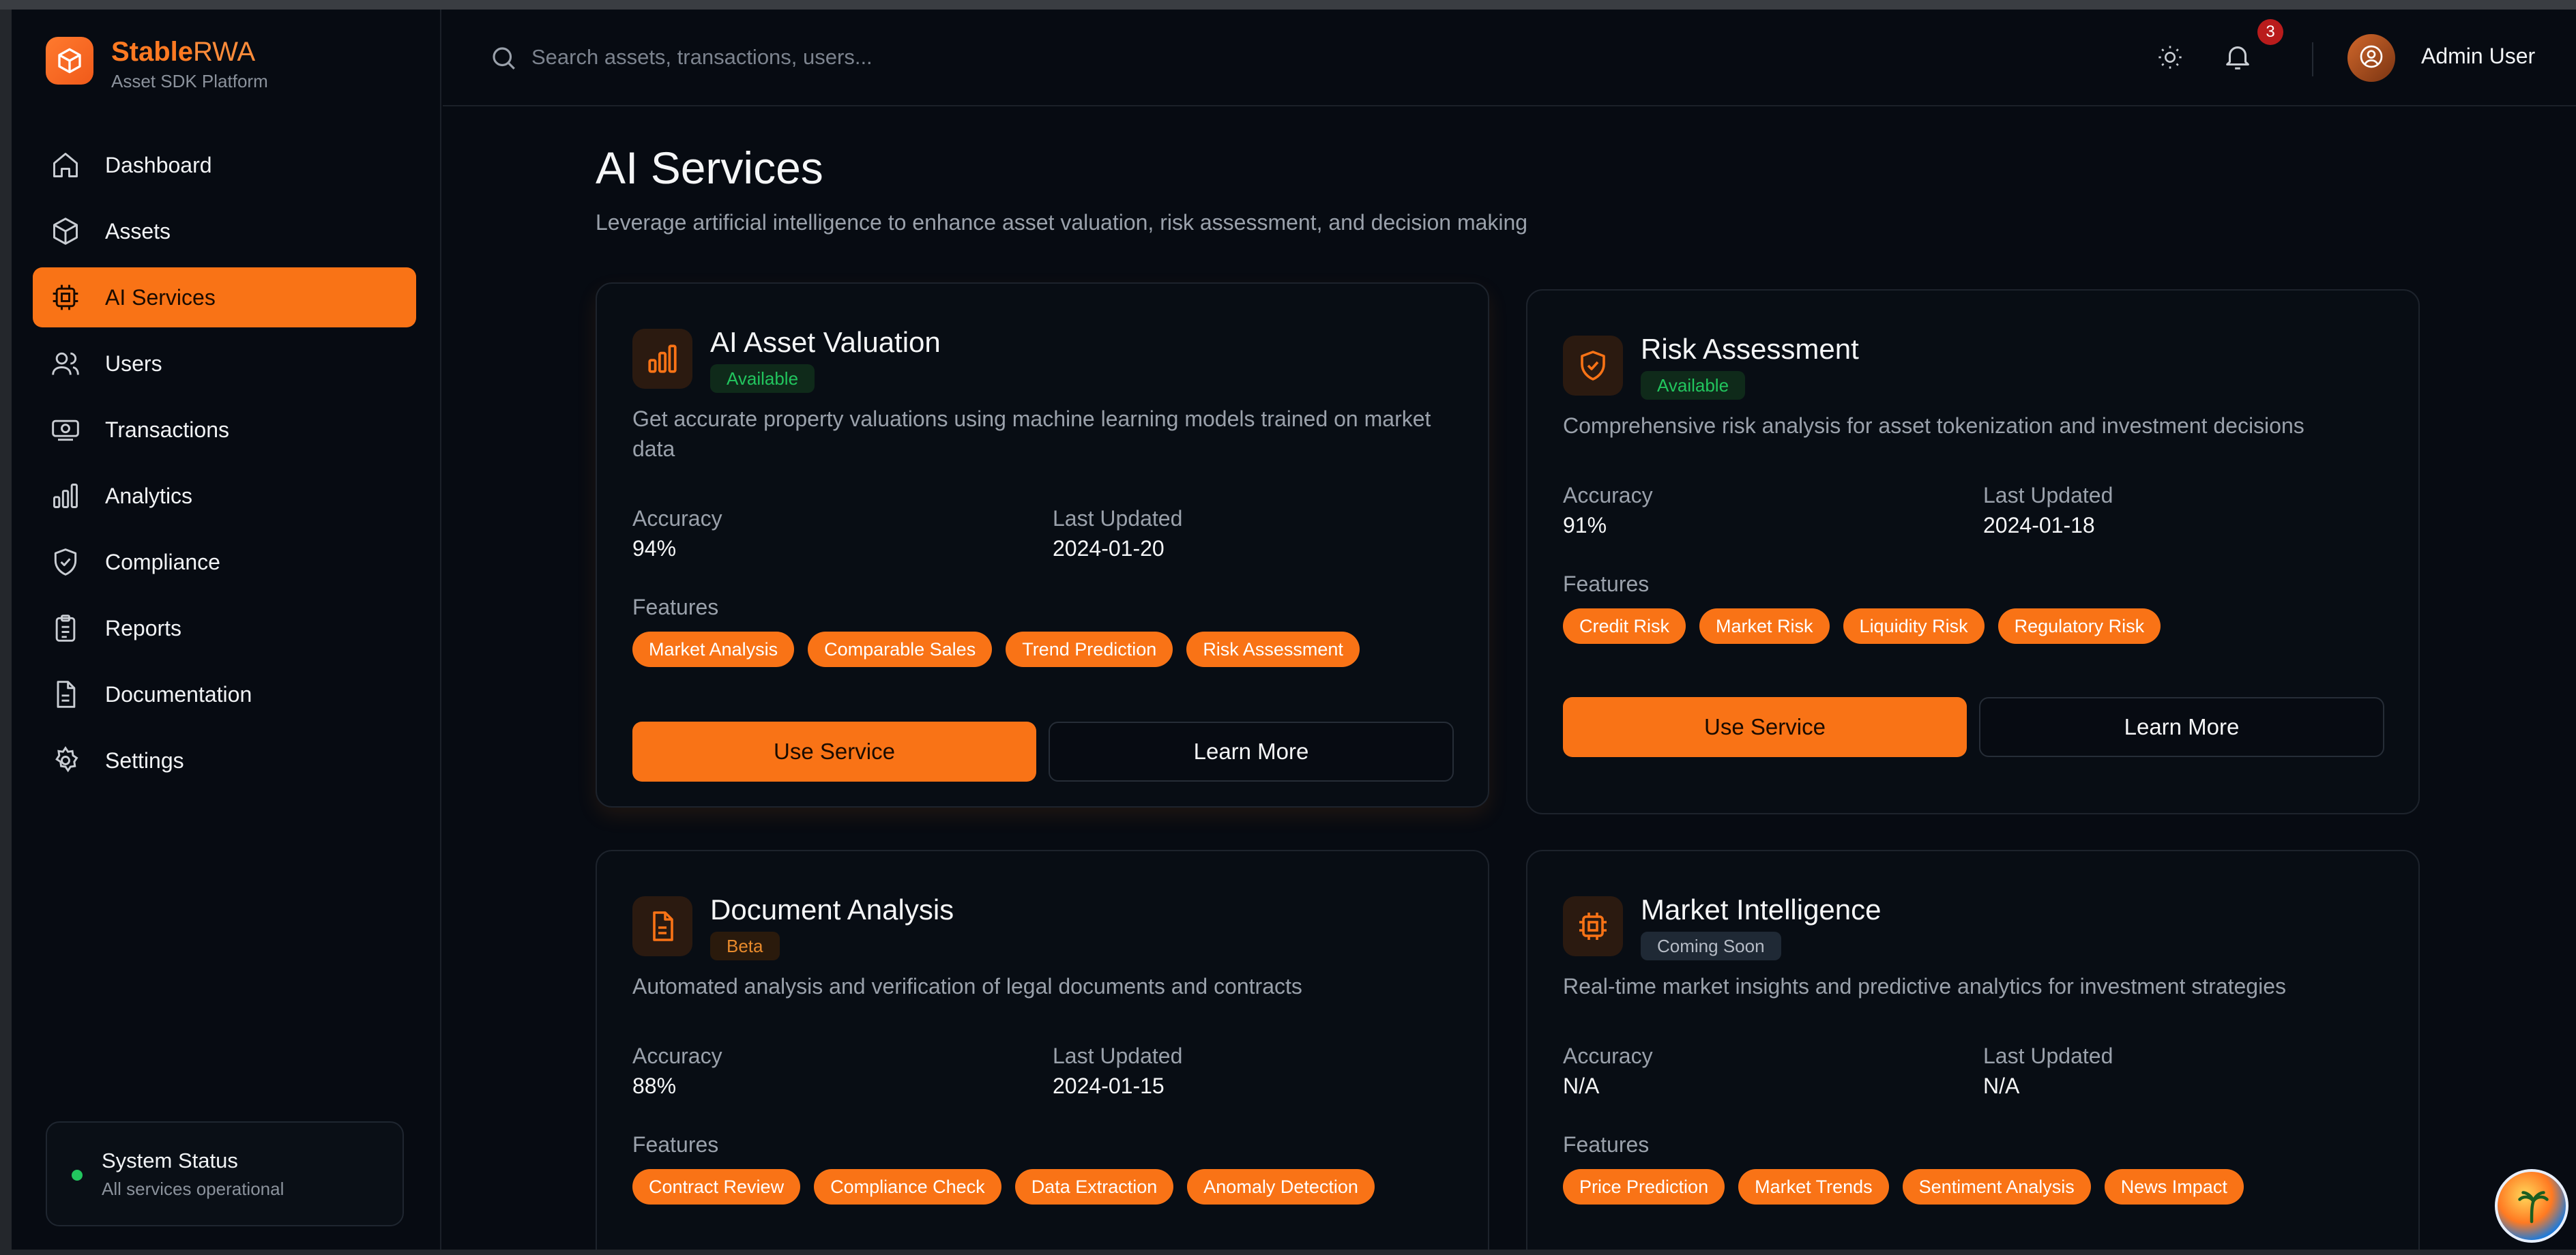  What do you see at coordinates (77, 1175) in the screenshot?
I see `status-indicator` at bounding box center [77, 1175].